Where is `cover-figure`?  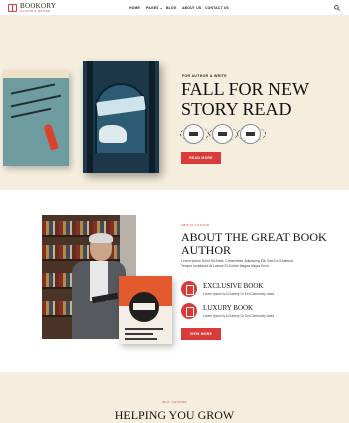 cover-figure is located at coordinates (51, 137).